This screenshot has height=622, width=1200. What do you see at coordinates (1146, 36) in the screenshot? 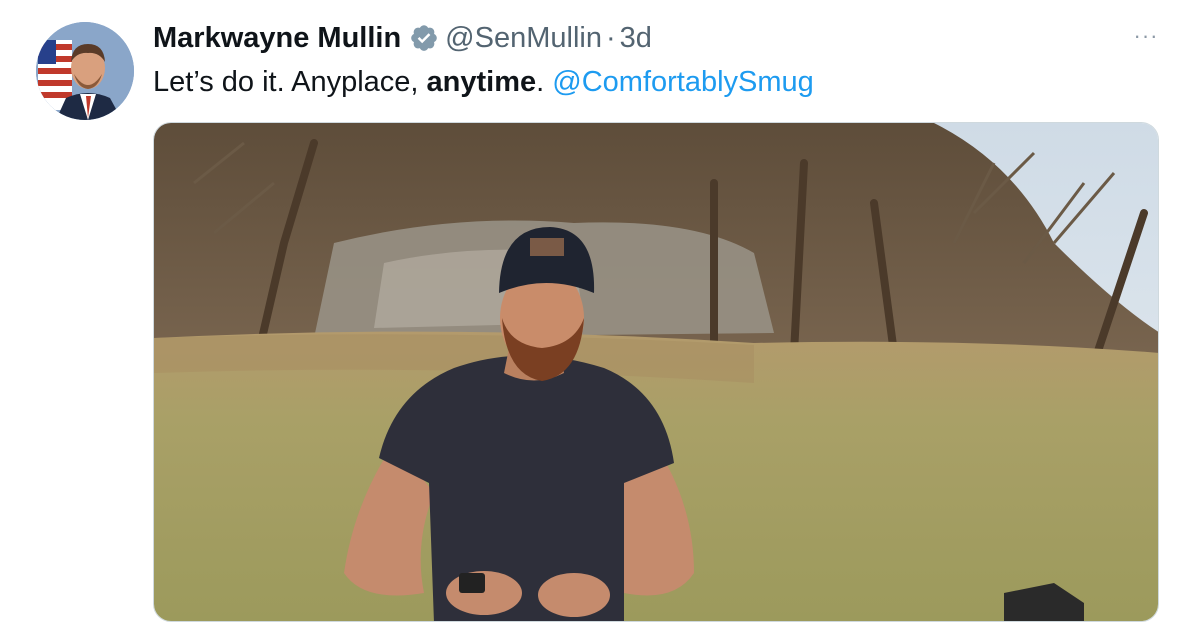
I see `more-options-icon: ···` at bounding box center [1146, 36].